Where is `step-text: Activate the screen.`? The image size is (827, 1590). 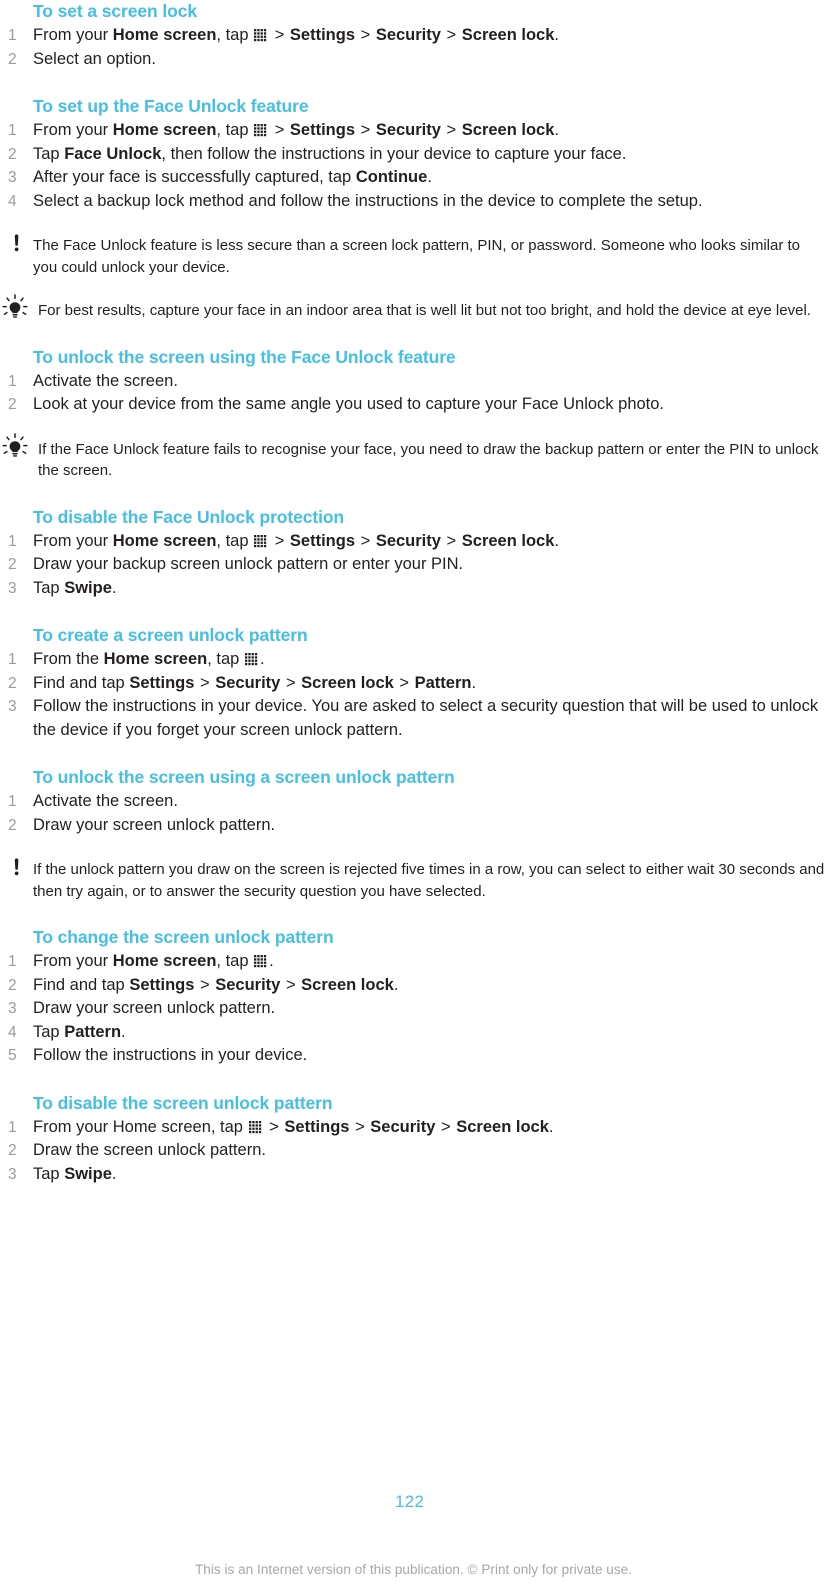 step-text: Activate the screen. is located at coordinates (105, 801).